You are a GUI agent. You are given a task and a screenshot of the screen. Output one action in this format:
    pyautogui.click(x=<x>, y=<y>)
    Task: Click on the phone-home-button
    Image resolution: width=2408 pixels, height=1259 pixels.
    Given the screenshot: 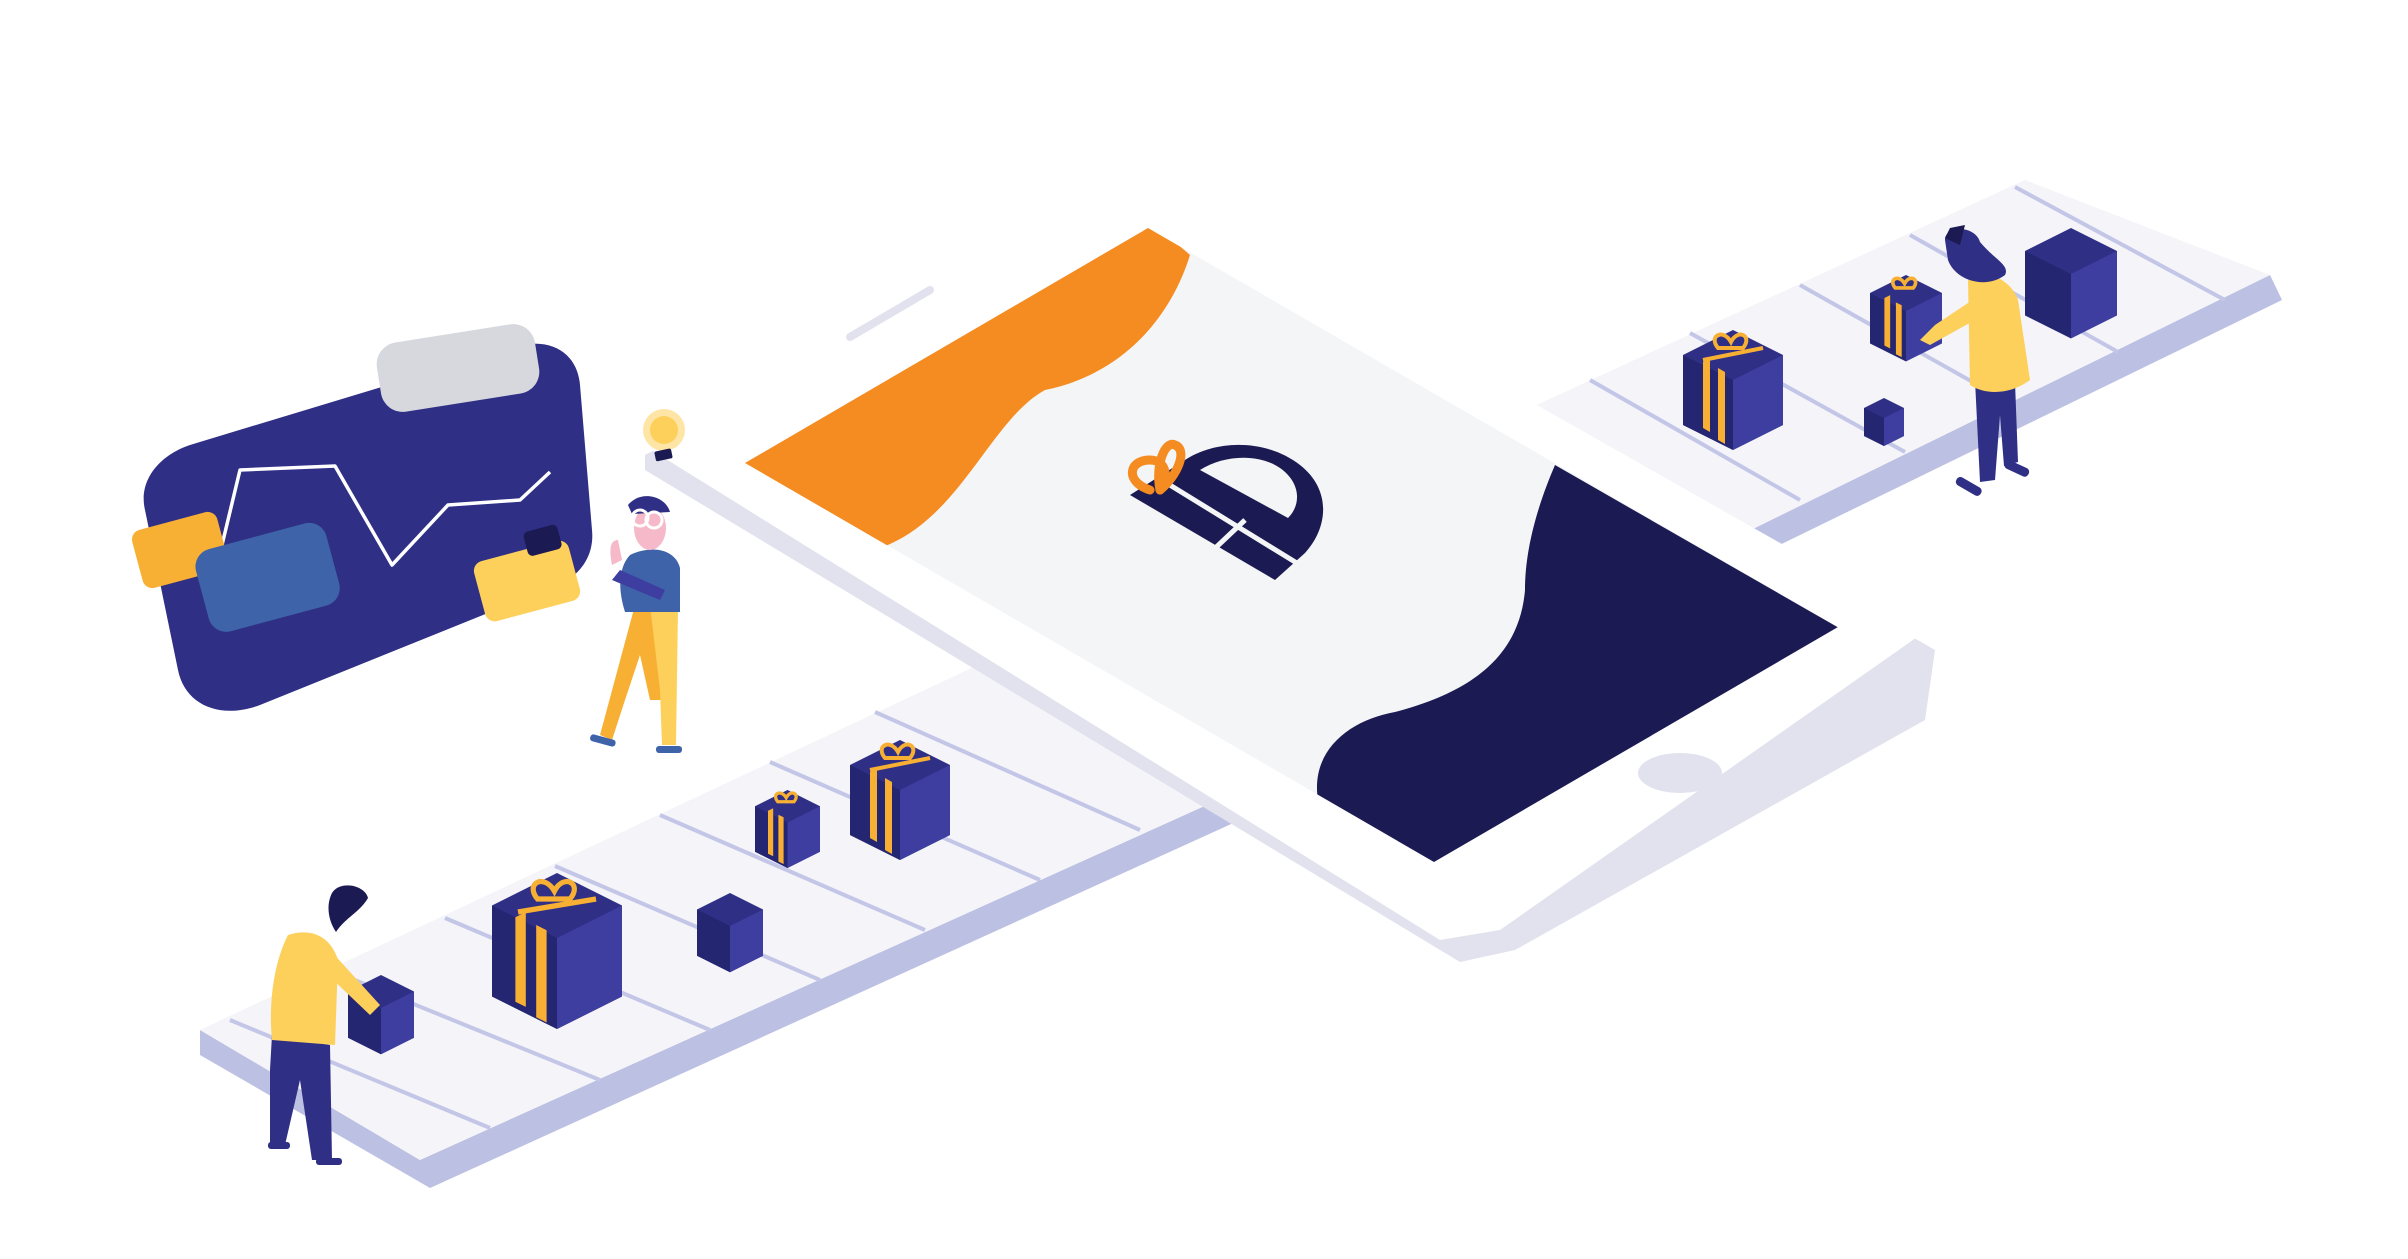 What is the action you would take?
    pyautogui.click(x=1680, y=773)
    